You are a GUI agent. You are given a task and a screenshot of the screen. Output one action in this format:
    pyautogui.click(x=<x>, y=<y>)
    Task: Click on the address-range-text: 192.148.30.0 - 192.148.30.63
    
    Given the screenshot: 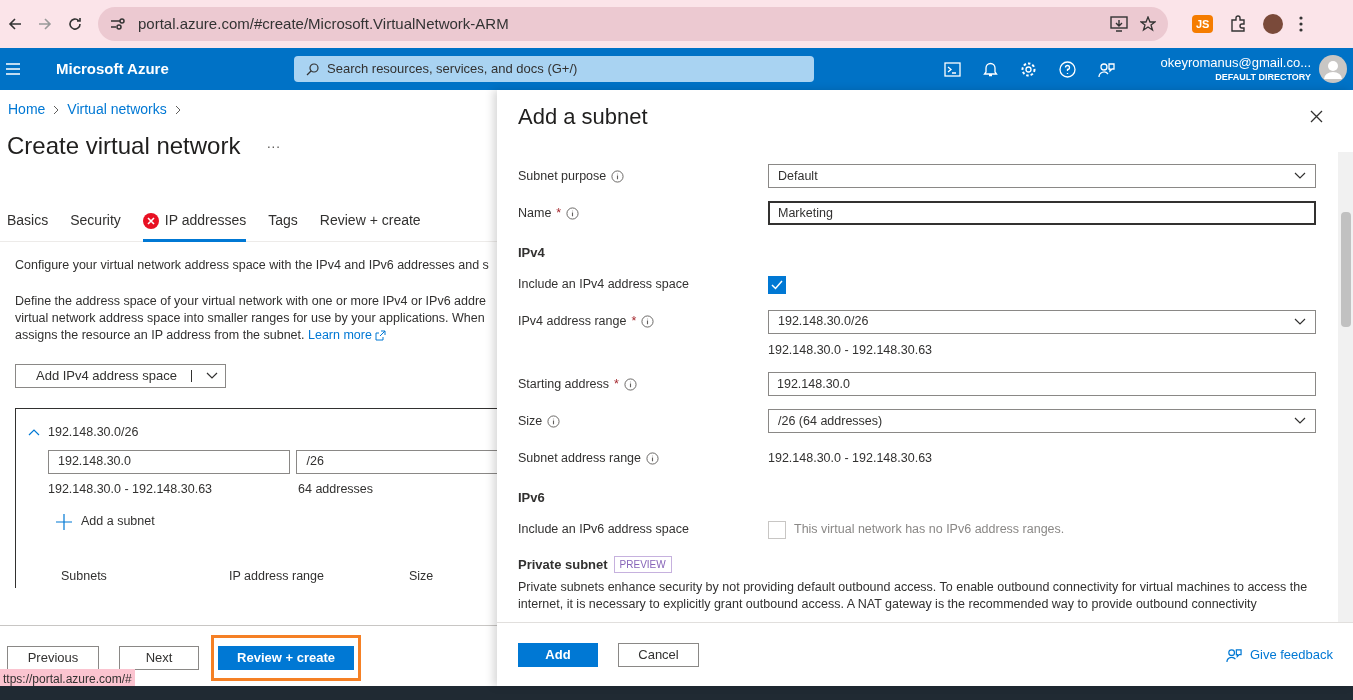 What is the action you would take?
    pyautogui.click(x=131, y=489)
    